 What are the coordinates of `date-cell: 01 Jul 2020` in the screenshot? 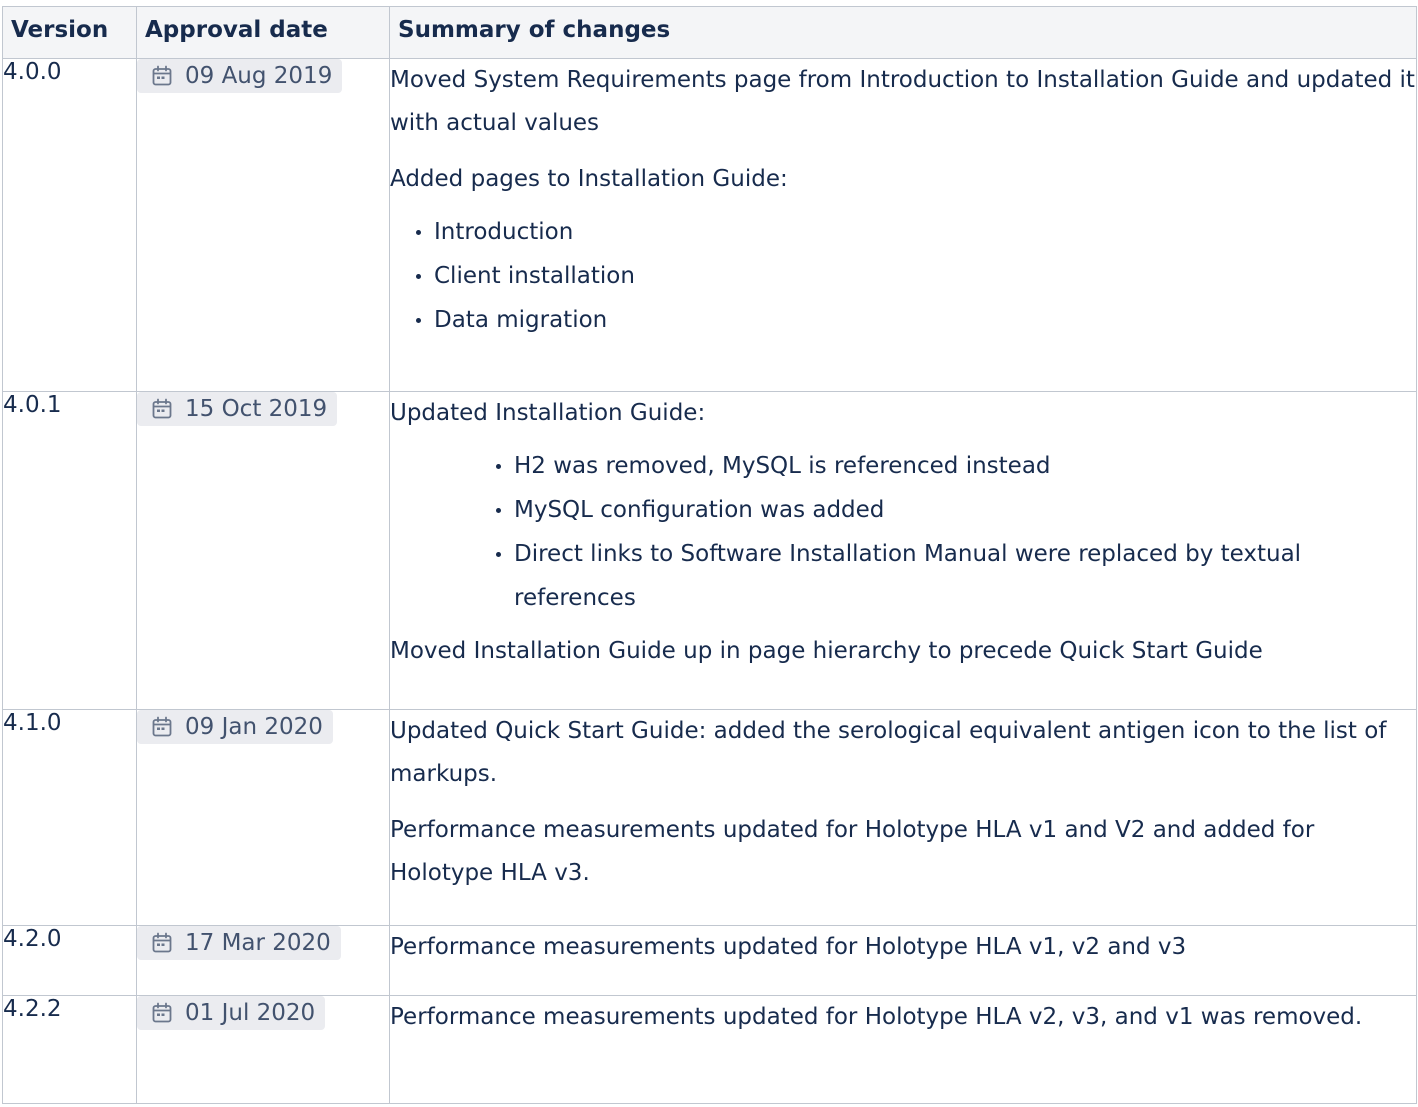 It's located at (263, 1049).